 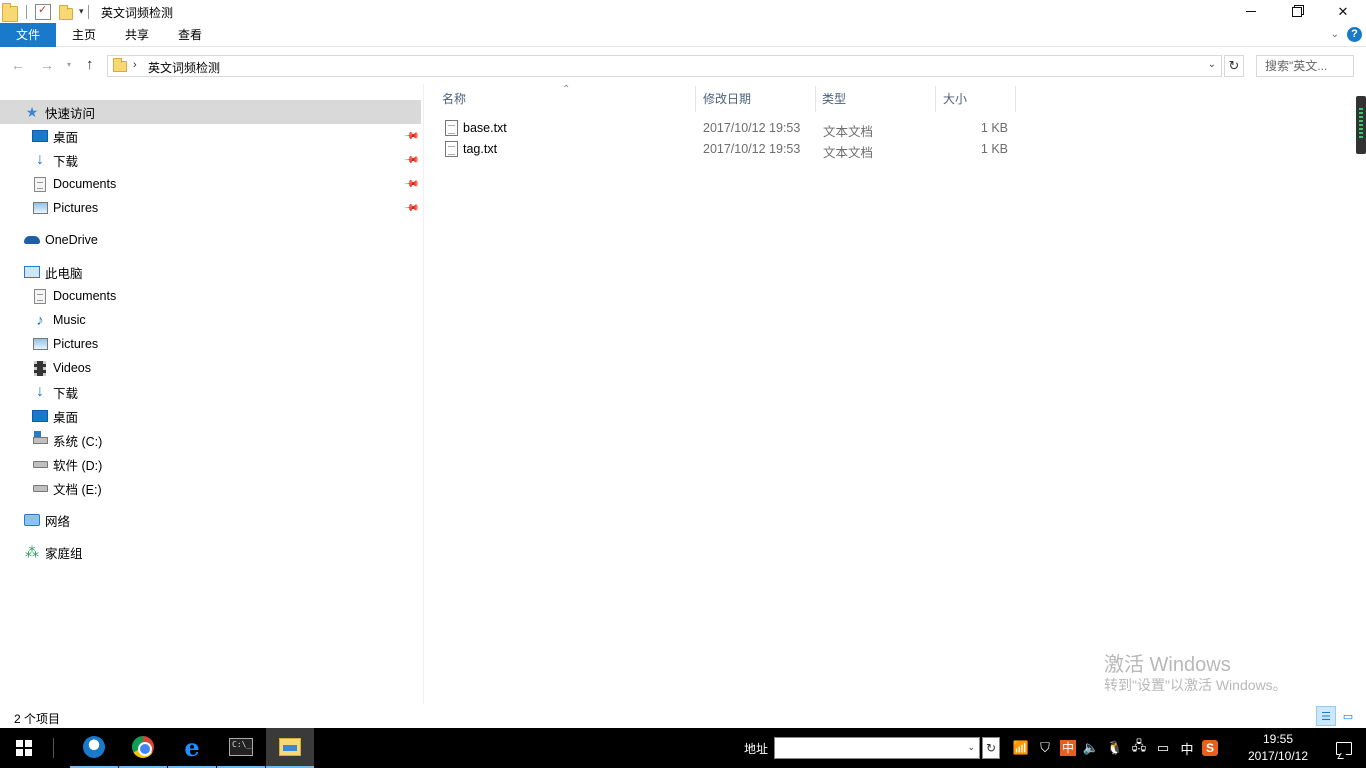 I want to click on view-switcher: ☰ ▭, so click(x=1337, y=716).